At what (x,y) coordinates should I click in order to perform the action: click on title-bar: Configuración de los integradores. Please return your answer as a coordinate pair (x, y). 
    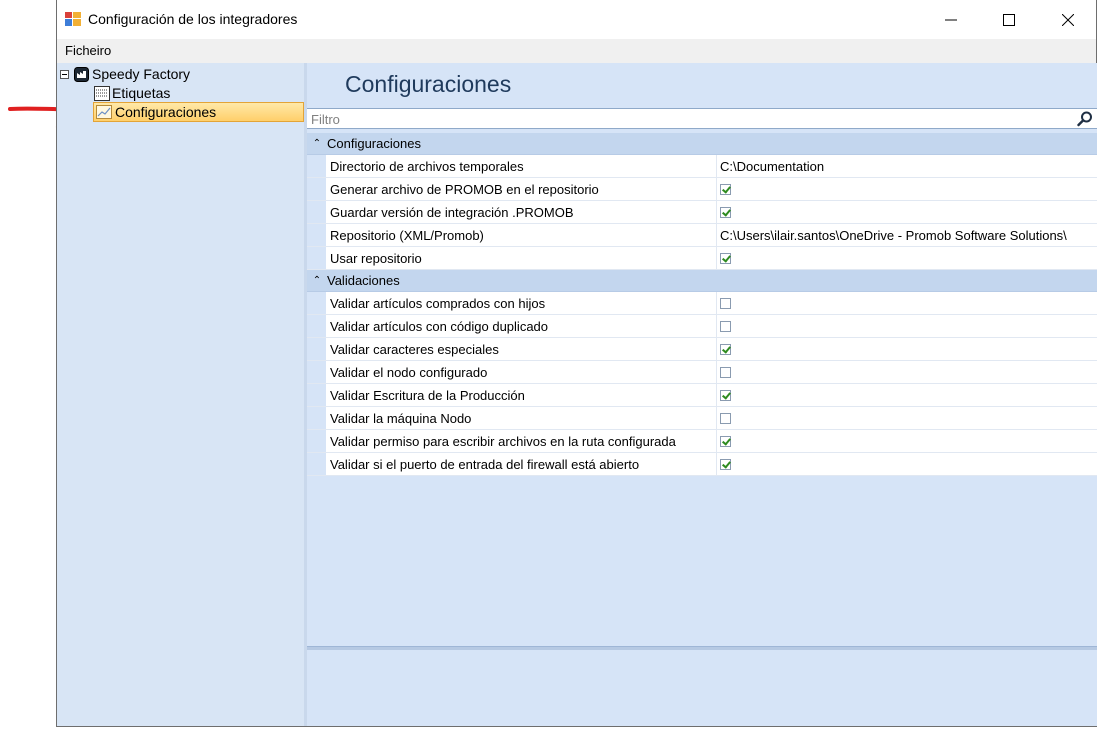
    Looking at the image, I should click on (576, 19).